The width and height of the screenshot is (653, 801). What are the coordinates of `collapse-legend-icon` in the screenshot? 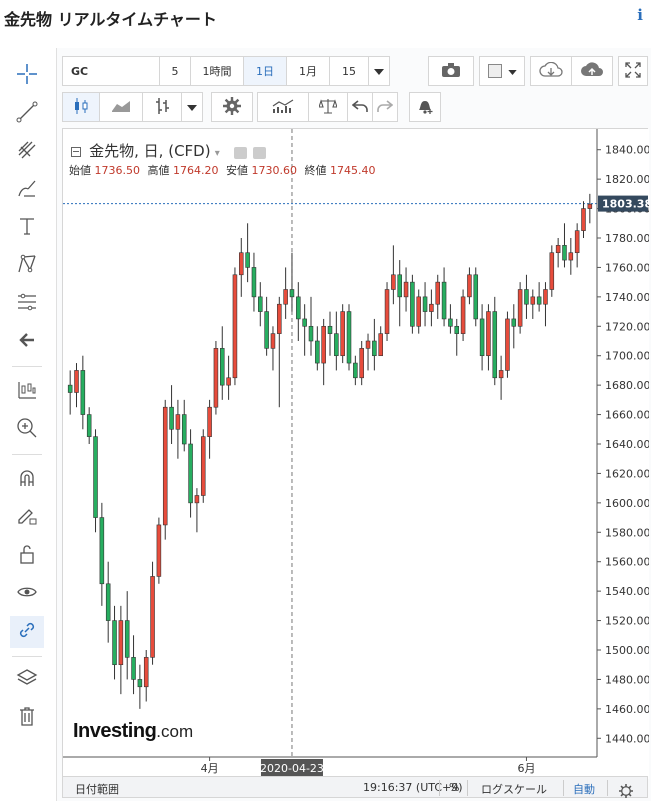 It's located at (76, 152).